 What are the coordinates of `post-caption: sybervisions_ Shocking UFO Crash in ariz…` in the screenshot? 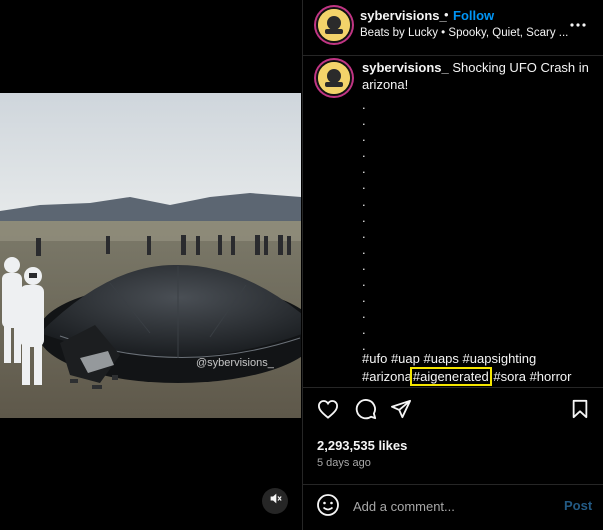 It's located at (477, 76).